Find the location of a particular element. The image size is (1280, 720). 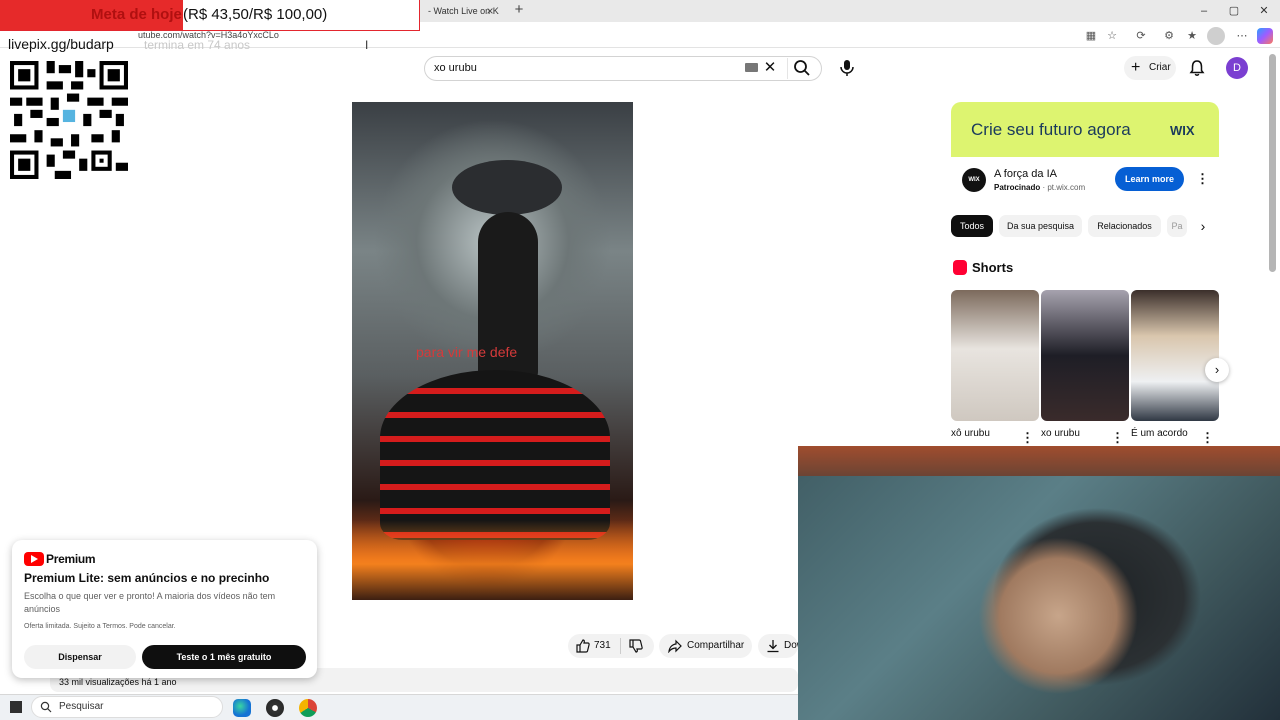

create-label: Criar is located at coordinates (1160, 67).